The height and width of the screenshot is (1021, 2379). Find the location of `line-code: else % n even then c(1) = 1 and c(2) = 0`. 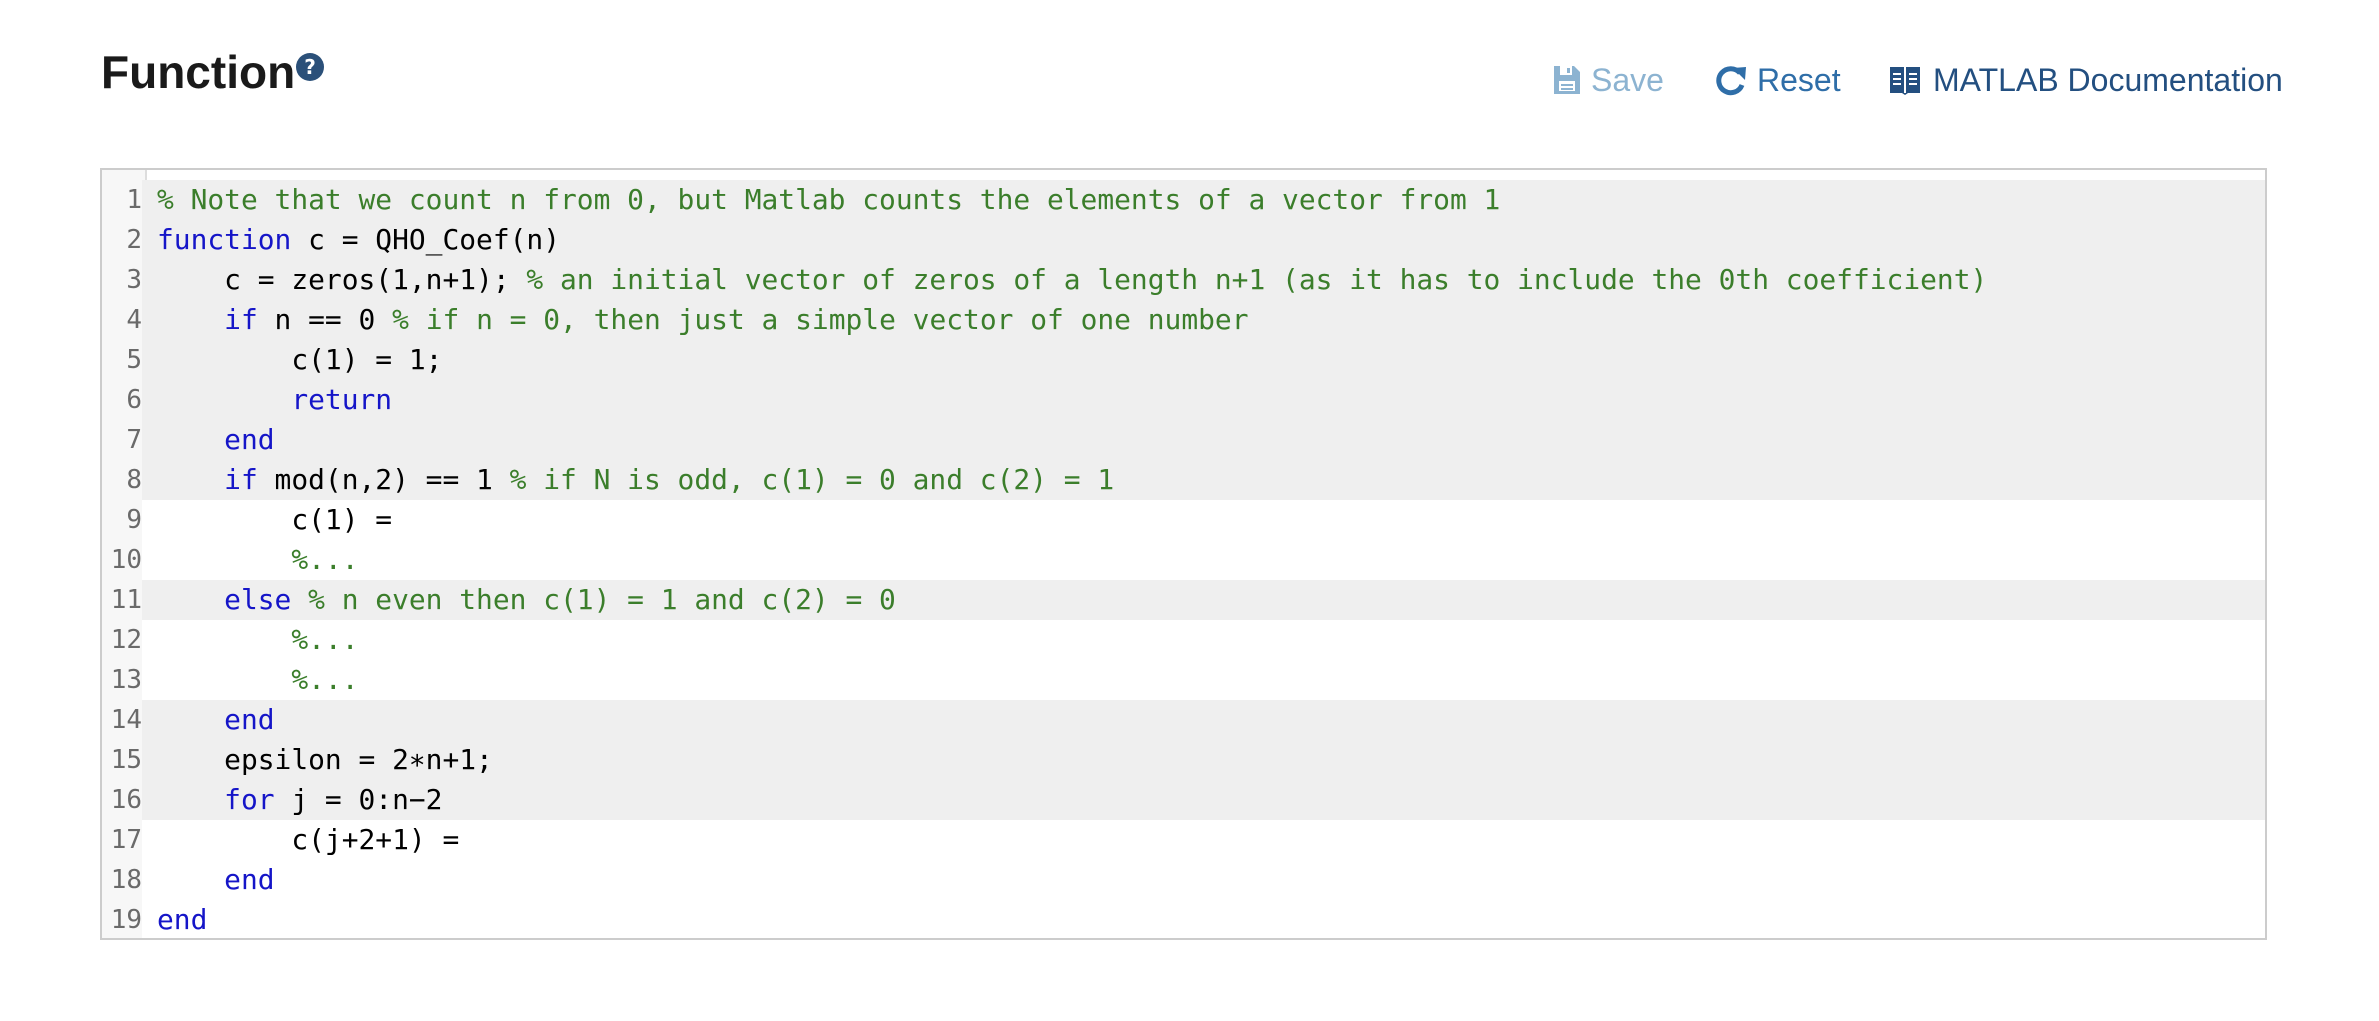

line-code: else % n even then c(1) = 1 and c(2) = 0 is located at coordinates (526, 600).